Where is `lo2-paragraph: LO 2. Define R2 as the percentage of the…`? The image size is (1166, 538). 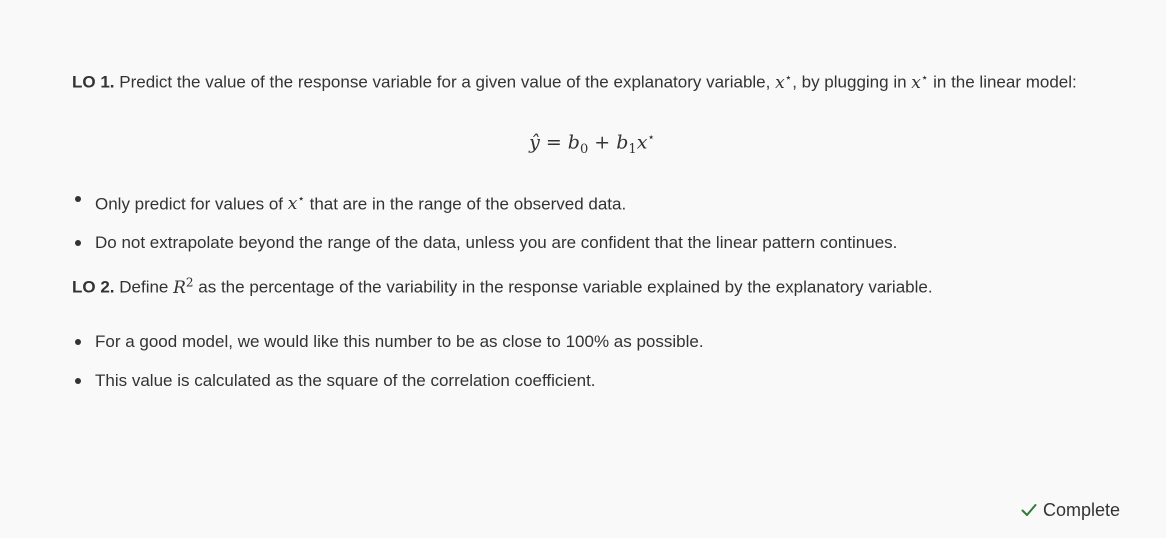
lo2-paragraph: LO 2. Define R2 as the percentage of the… is located at coordinates (592, 285).